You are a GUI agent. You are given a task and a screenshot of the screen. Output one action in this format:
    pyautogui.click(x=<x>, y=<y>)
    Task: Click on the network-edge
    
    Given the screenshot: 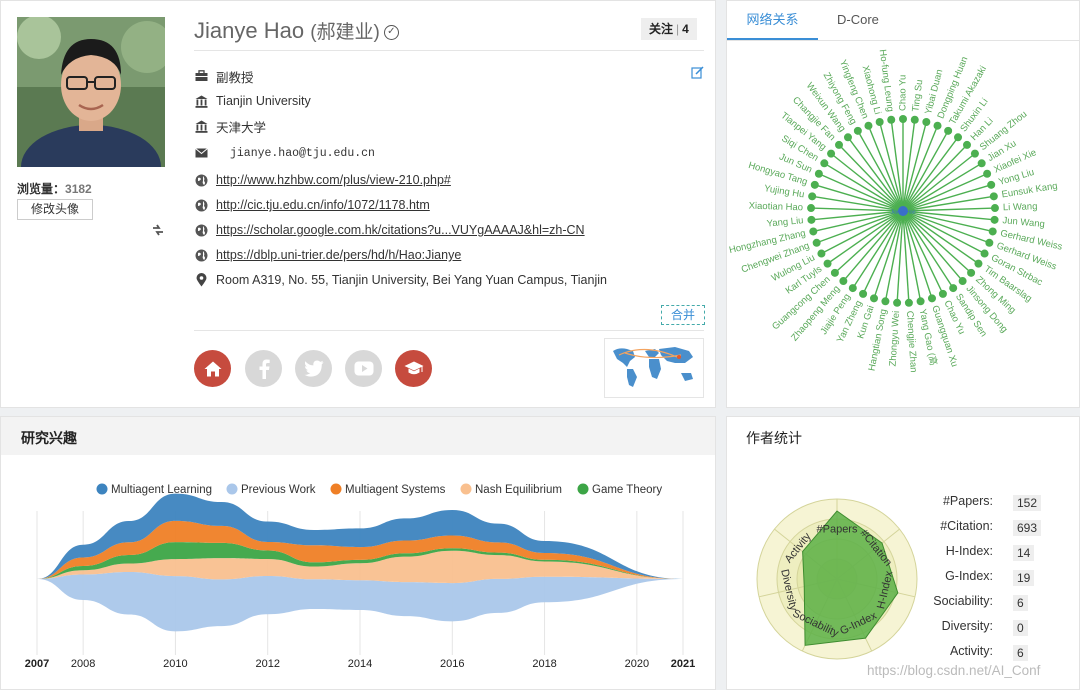 What is the action you would take?
    pyautogui.click(x=915, y=166)
    